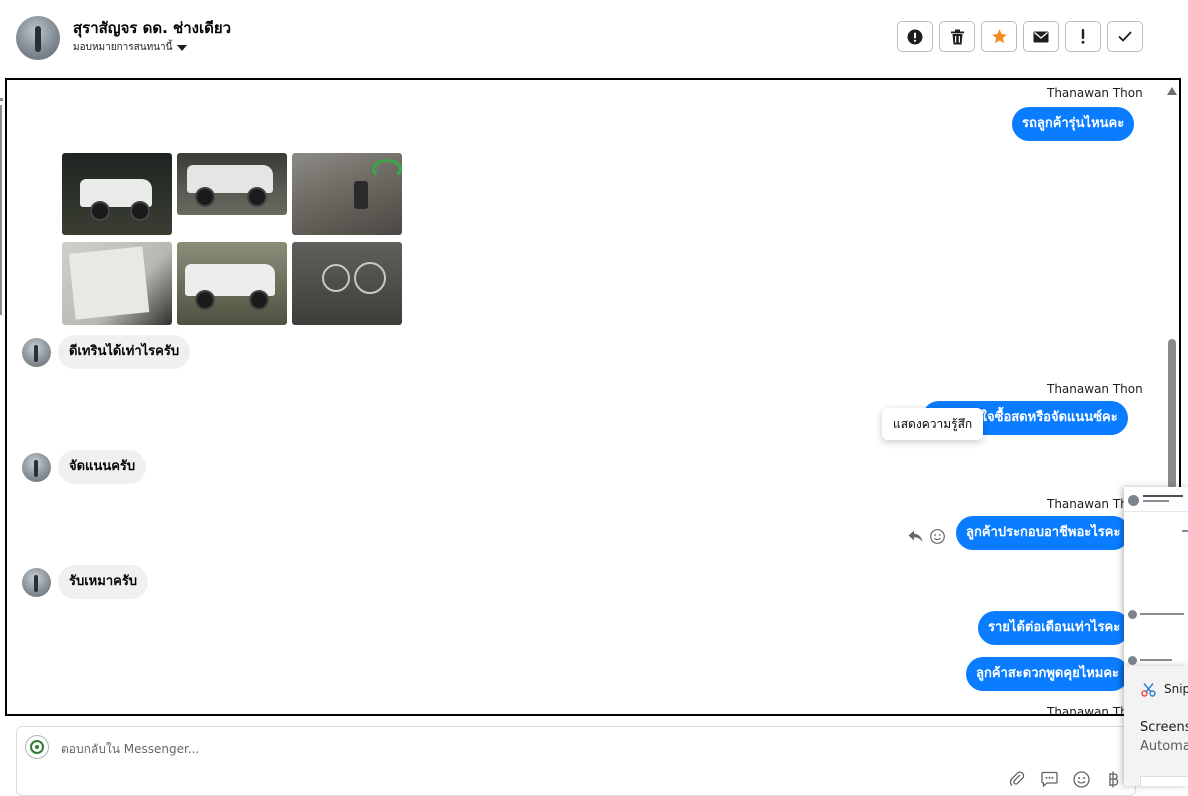 This screenshot has height=796, width=1188. What do you see at coordinates (1017, 779) in the screenshot?
I see `paperclip-icon` at bounding box center [1017, 779].